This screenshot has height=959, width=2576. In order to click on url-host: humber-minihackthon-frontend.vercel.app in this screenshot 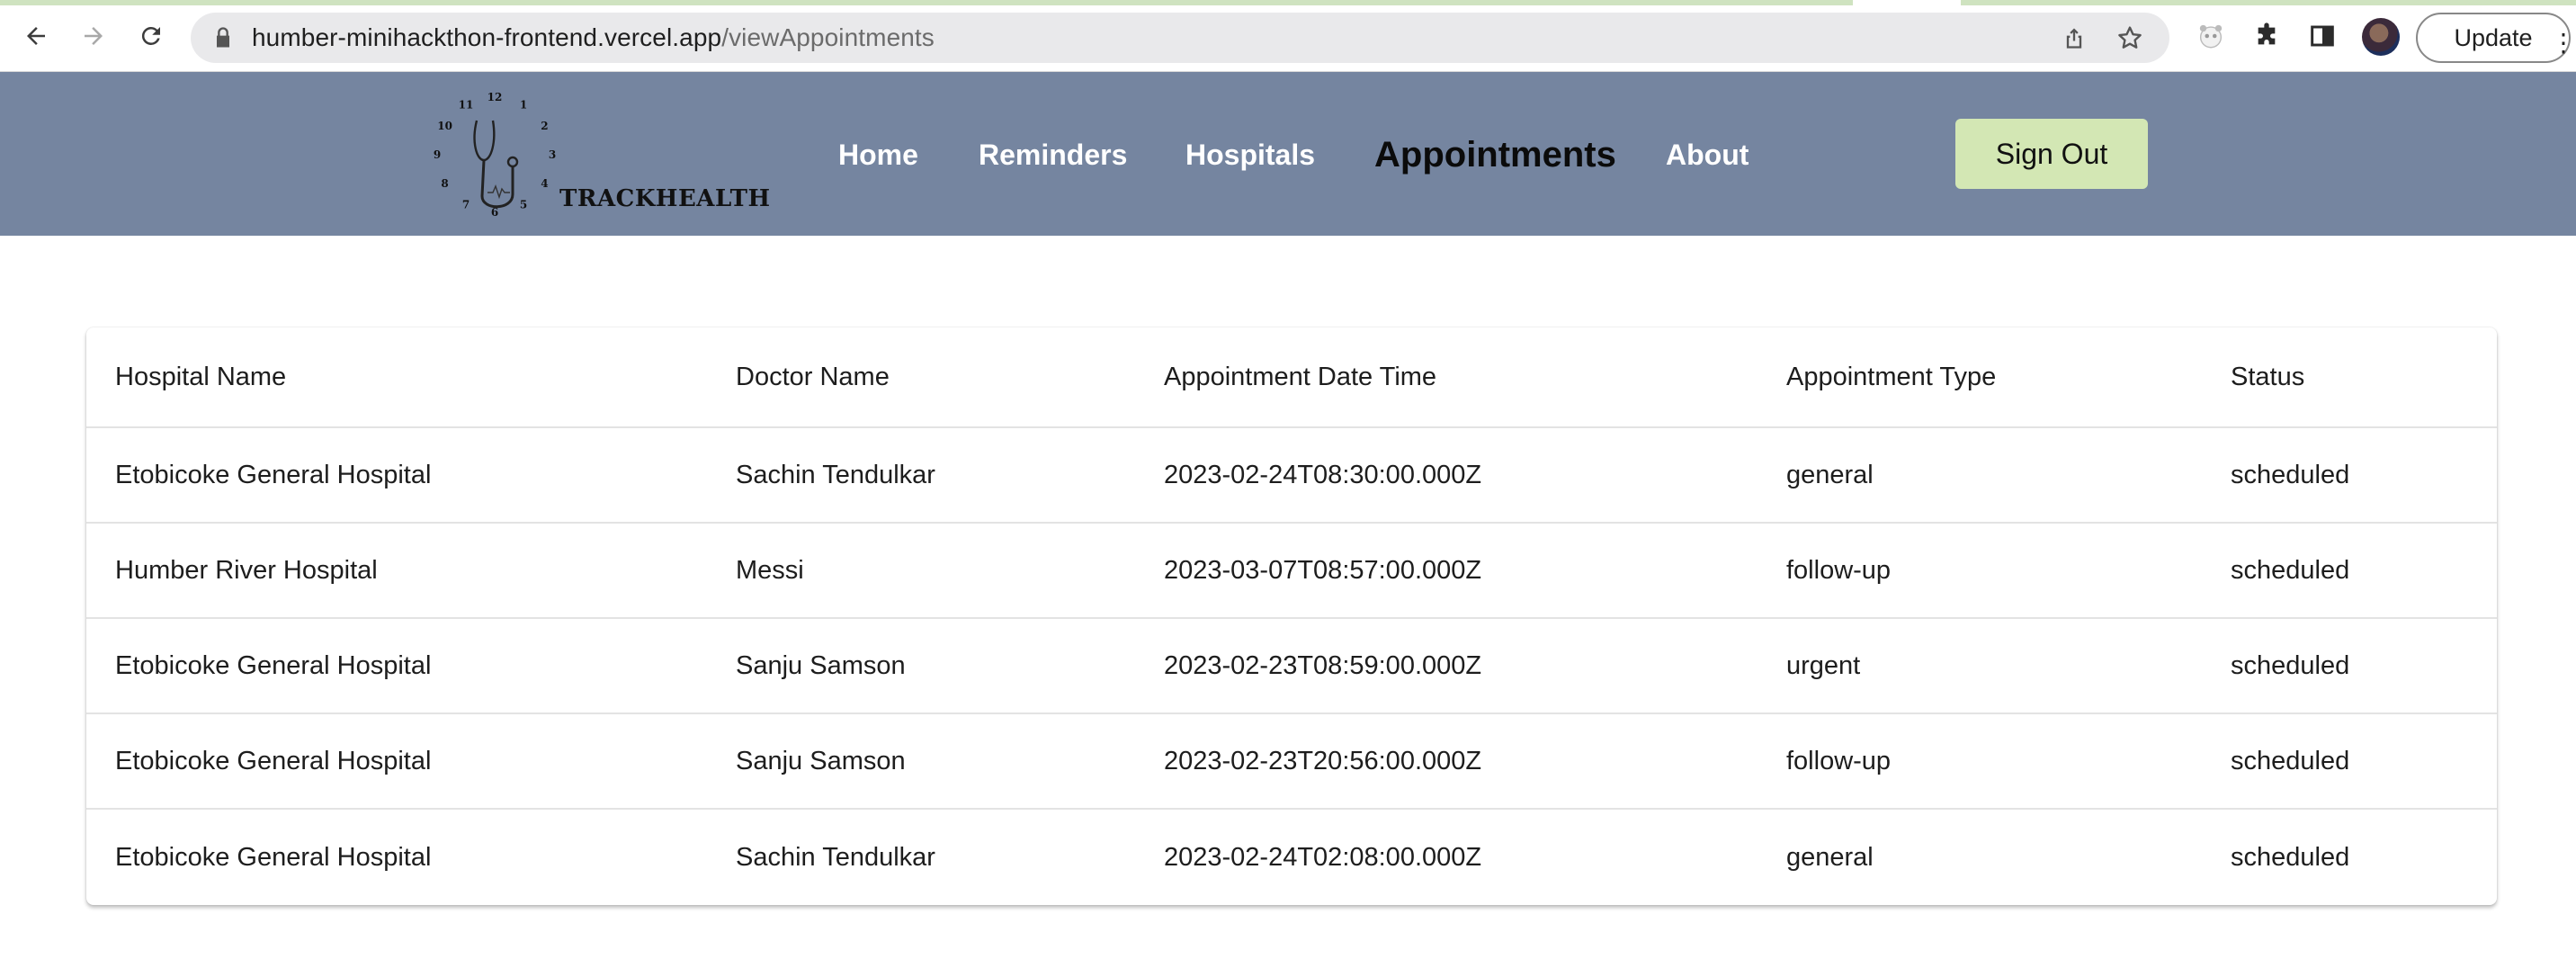, I will do `click(487, 37)`.